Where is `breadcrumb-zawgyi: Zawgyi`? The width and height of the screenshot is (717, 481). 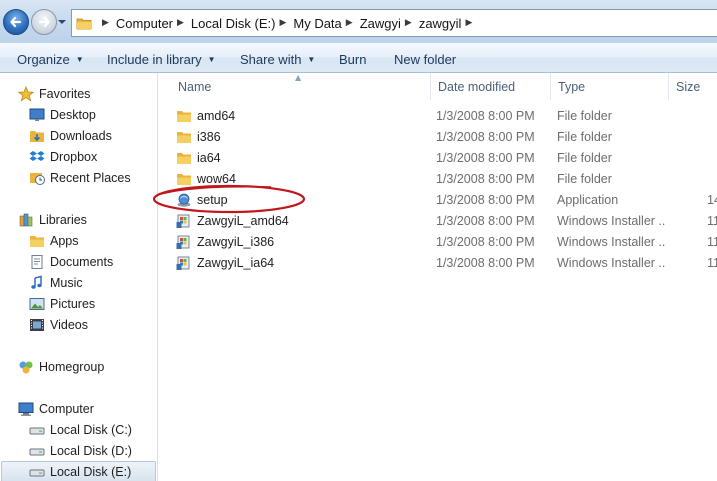
breadcrumb-zawgyi: Zawgyi is located at coordinates (380, 23).